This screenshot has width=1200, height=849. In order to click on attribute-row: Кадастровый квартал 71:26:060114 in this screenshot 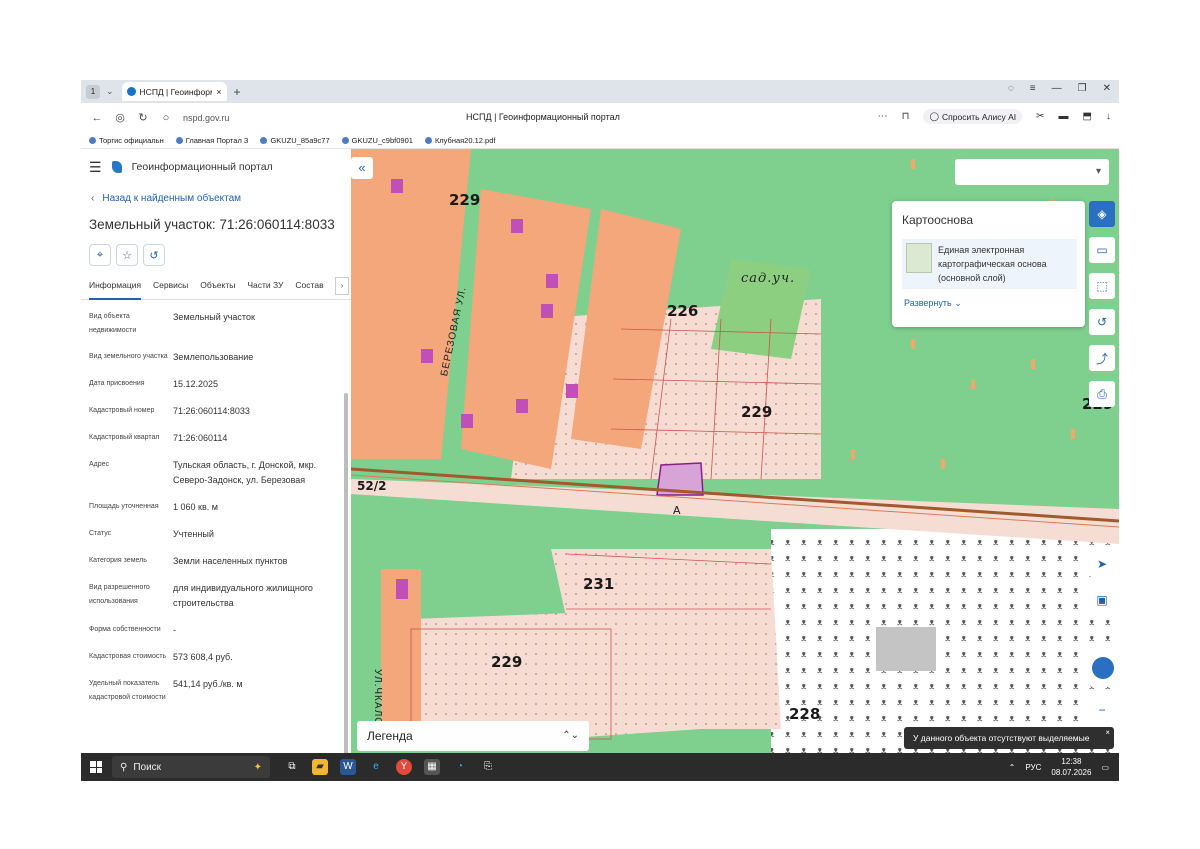, I will do `click(158, 438)`.